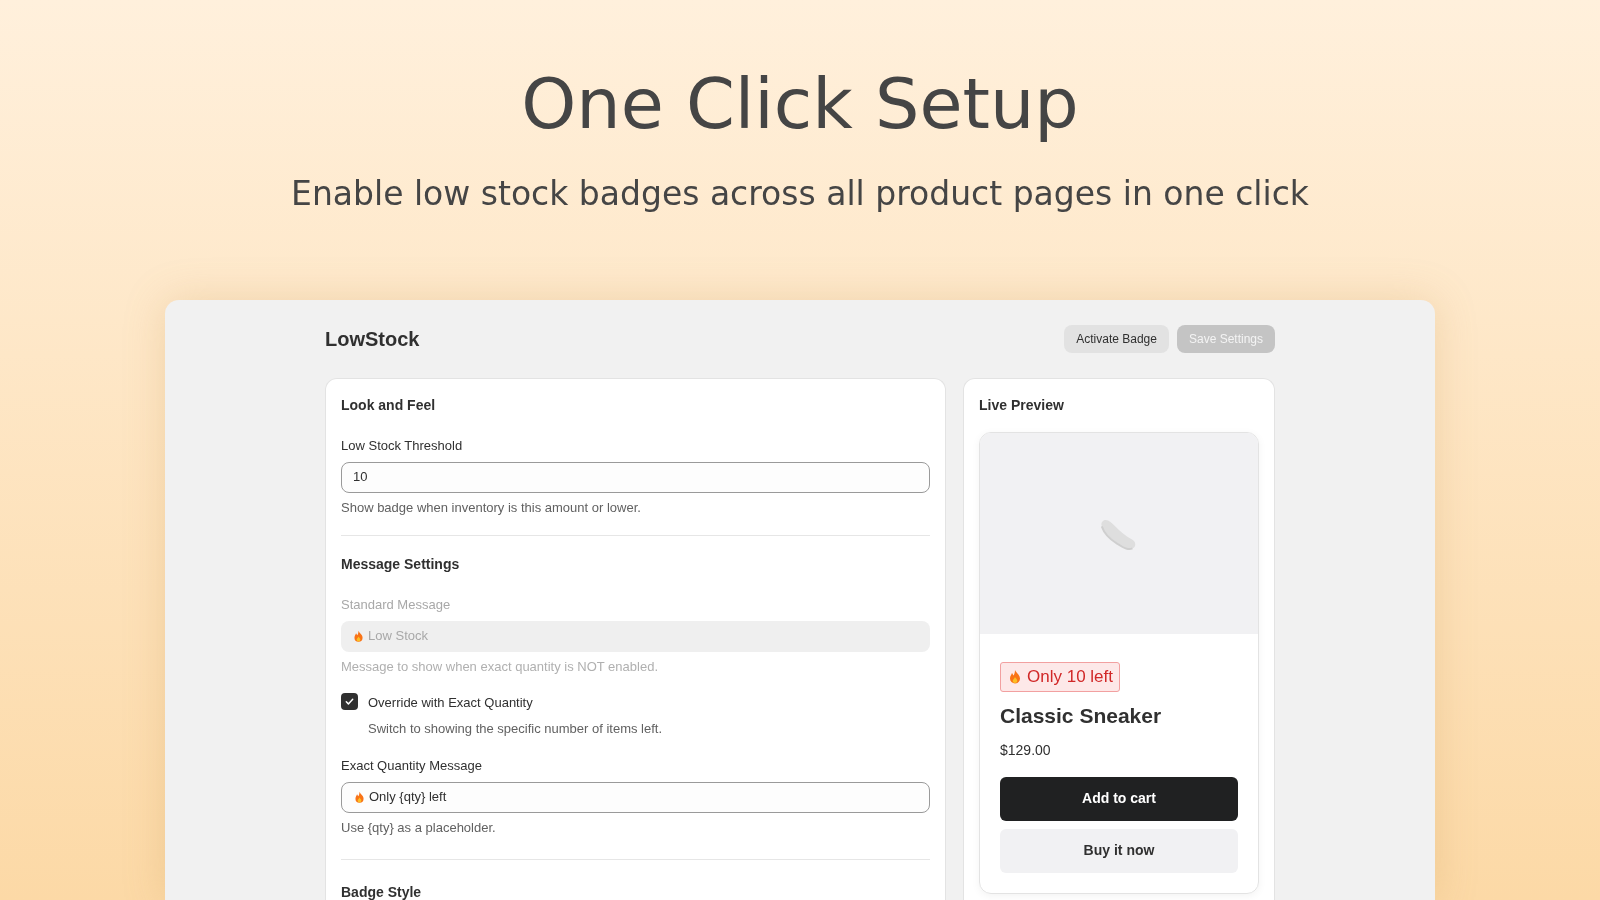 This screenshot has width=1600, height=900. Describe the element at coordinates (372, 339) in the screenshot. I see `app-title: LowStock` at that location.